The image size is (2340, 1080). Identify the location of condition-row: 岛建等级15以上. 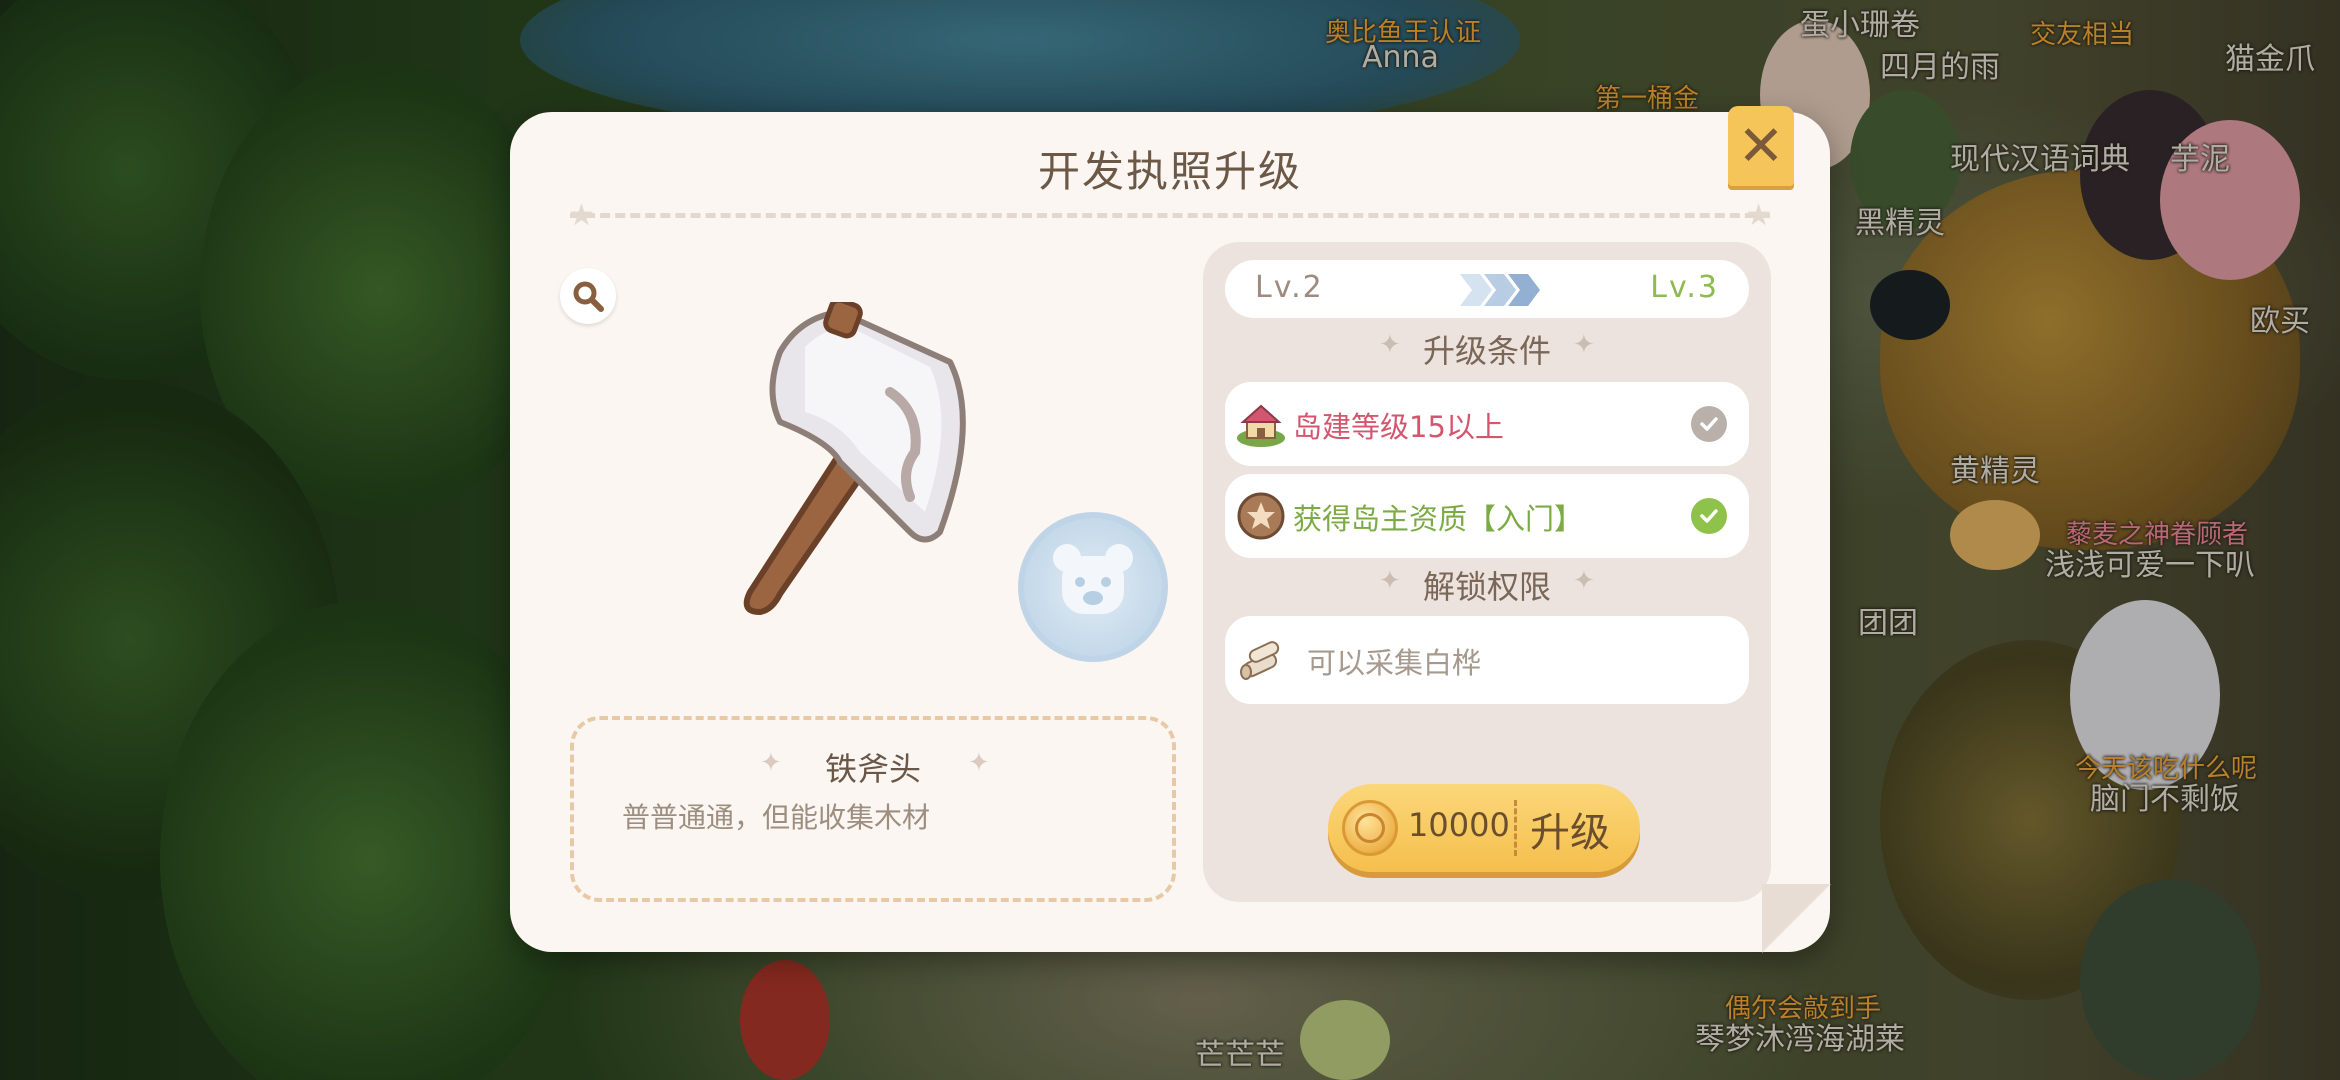
(1487, 424).